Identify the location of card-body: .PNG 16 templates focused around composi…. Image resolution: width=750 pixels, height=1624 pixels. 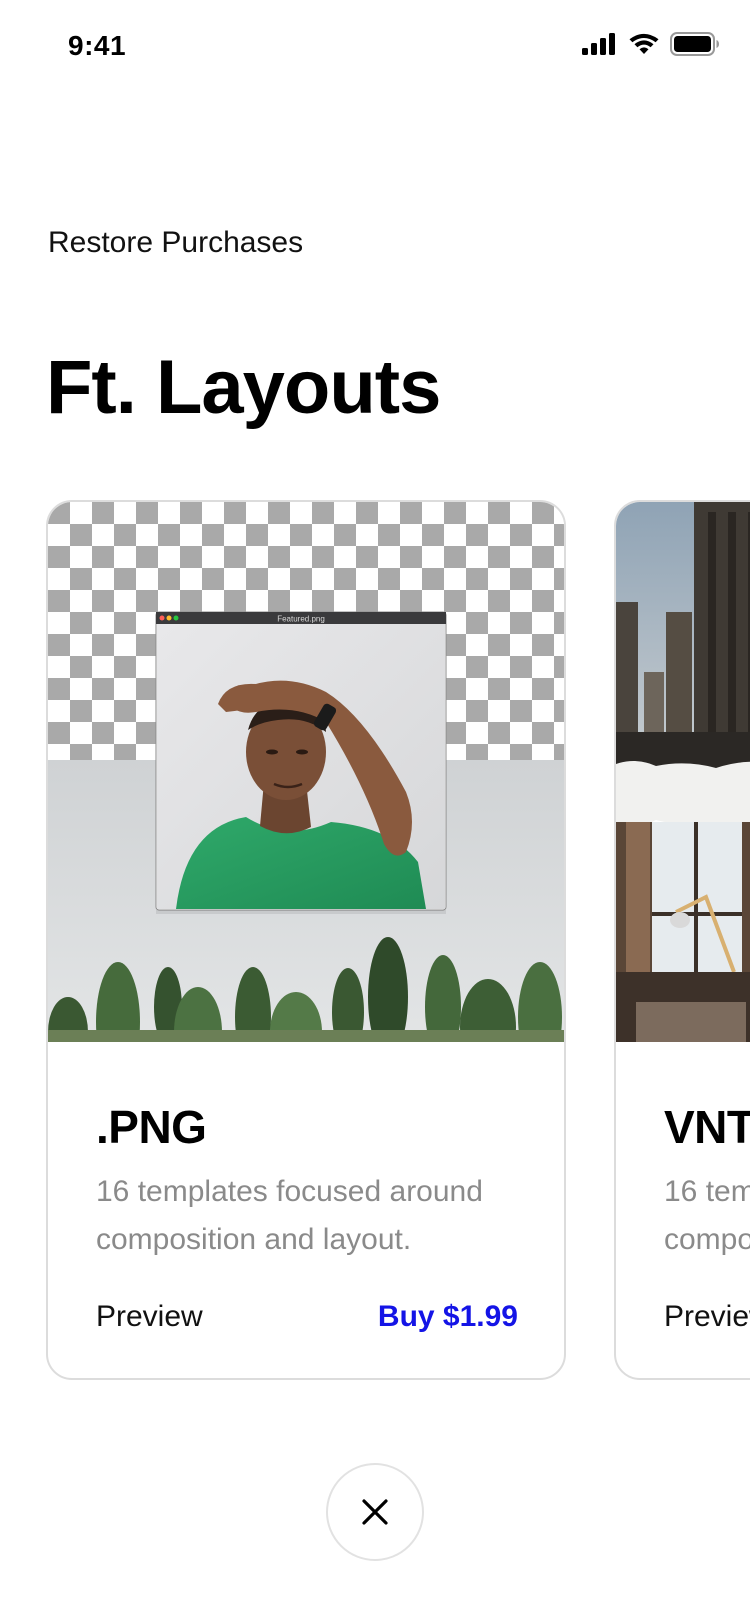
(306, 1211).